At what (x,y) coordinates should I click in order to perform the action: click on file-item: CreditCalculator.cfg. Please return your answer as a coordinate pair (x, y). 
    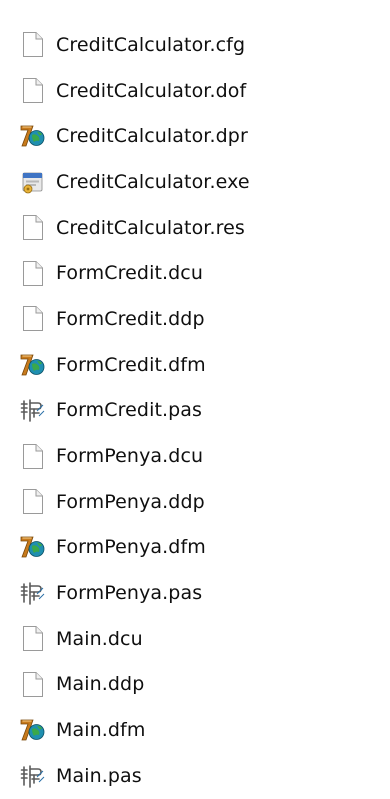
    Looking at the image, I should click on (195, 45).